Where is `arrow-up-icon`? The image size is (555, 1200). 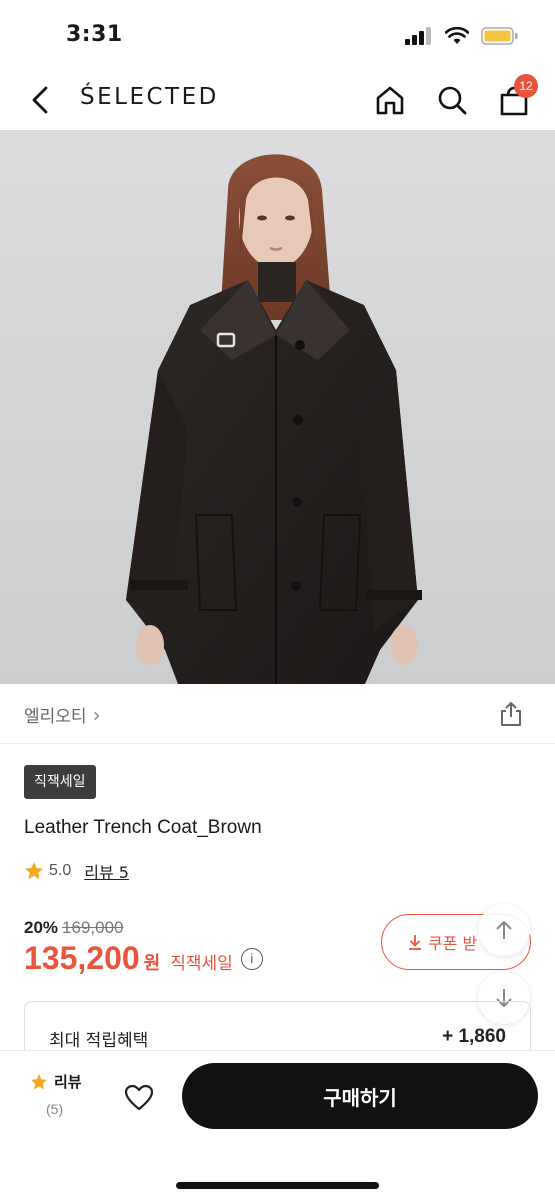
arrow-up-icon is located at coordinates (504, 929).